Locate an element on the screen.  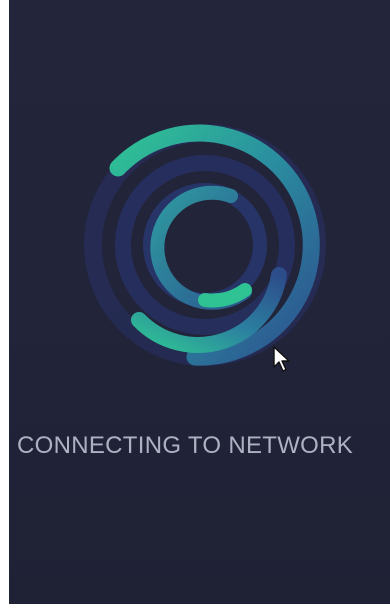
connecting-status-text: CONNECTING TO NETWORK is located at coordinates (185, 445).